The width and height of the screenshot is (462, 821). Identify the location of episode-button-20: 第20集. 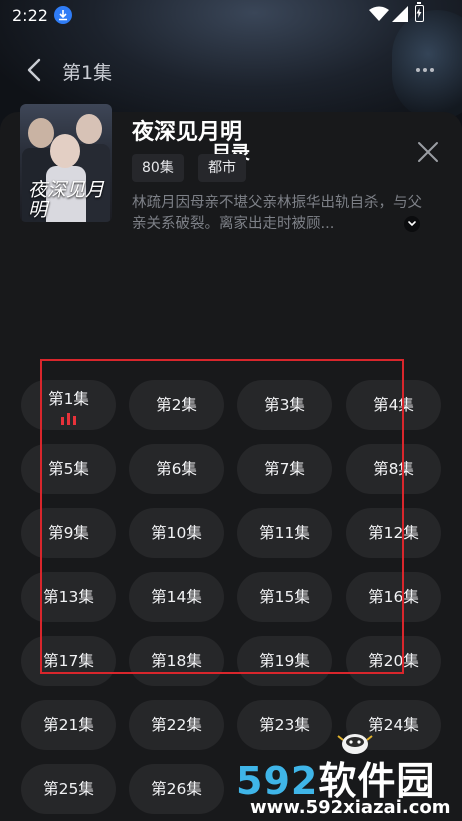
(393, 661).